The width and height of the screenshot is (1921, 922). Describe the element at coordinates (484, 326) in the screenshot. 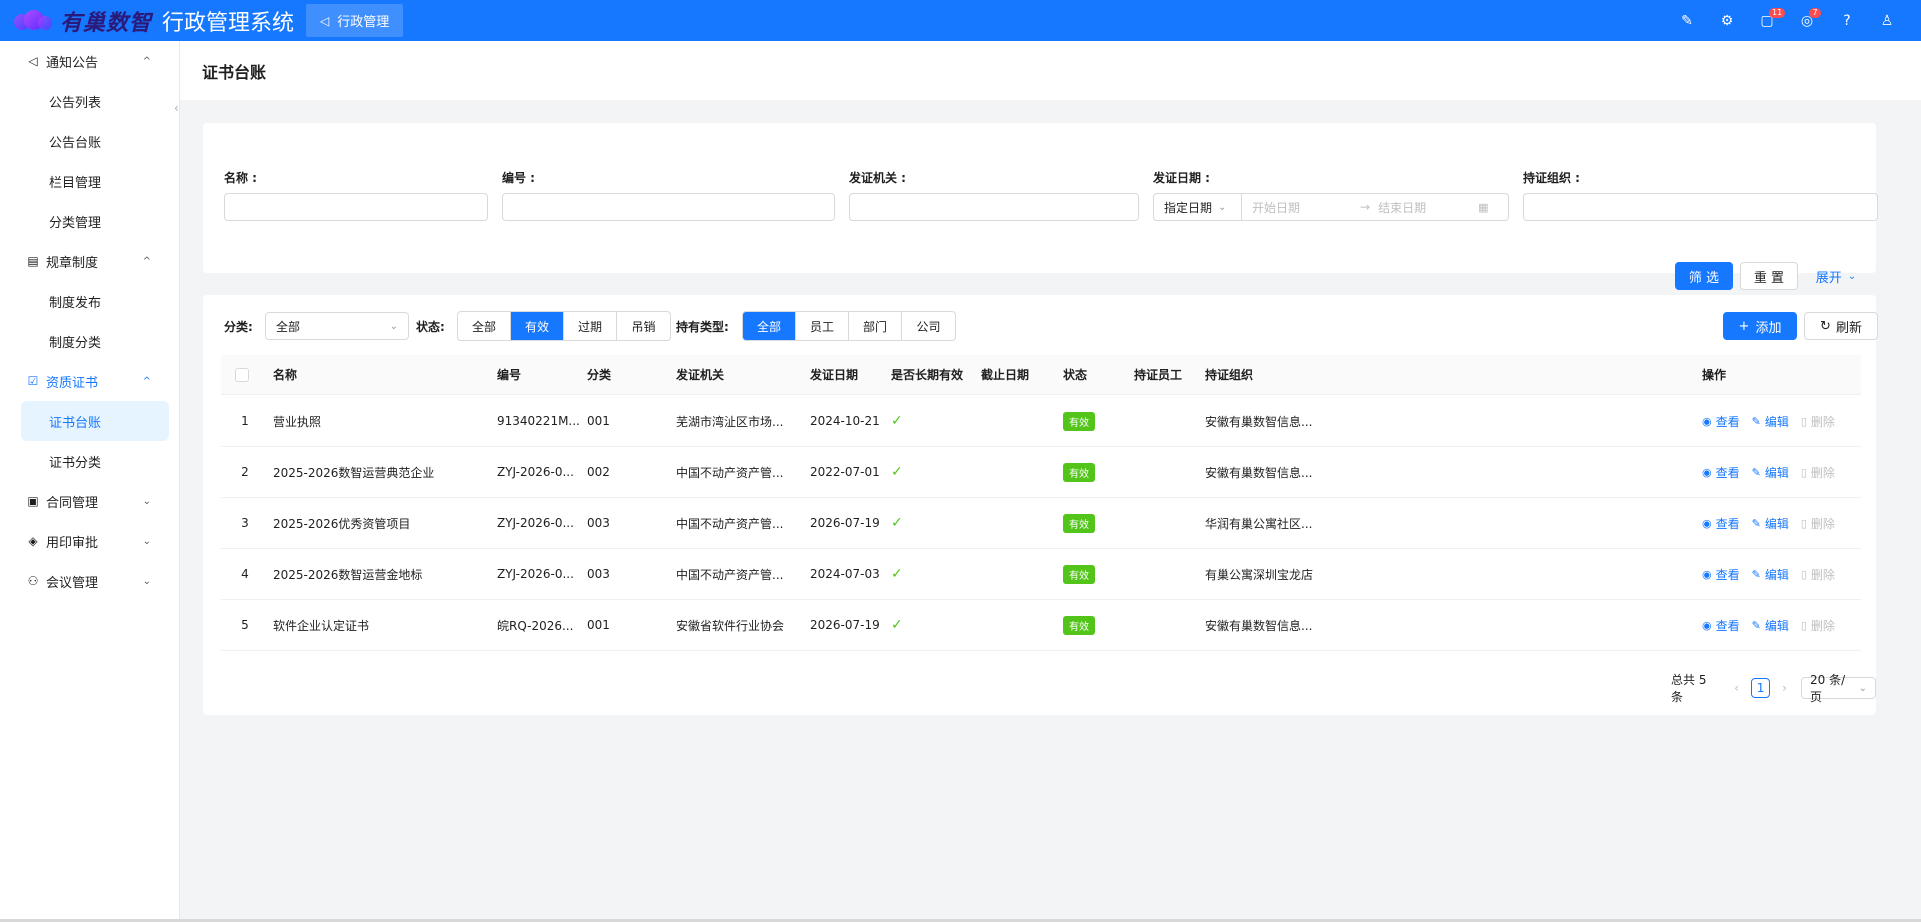

I see `status-option-all: 全部` at that location.